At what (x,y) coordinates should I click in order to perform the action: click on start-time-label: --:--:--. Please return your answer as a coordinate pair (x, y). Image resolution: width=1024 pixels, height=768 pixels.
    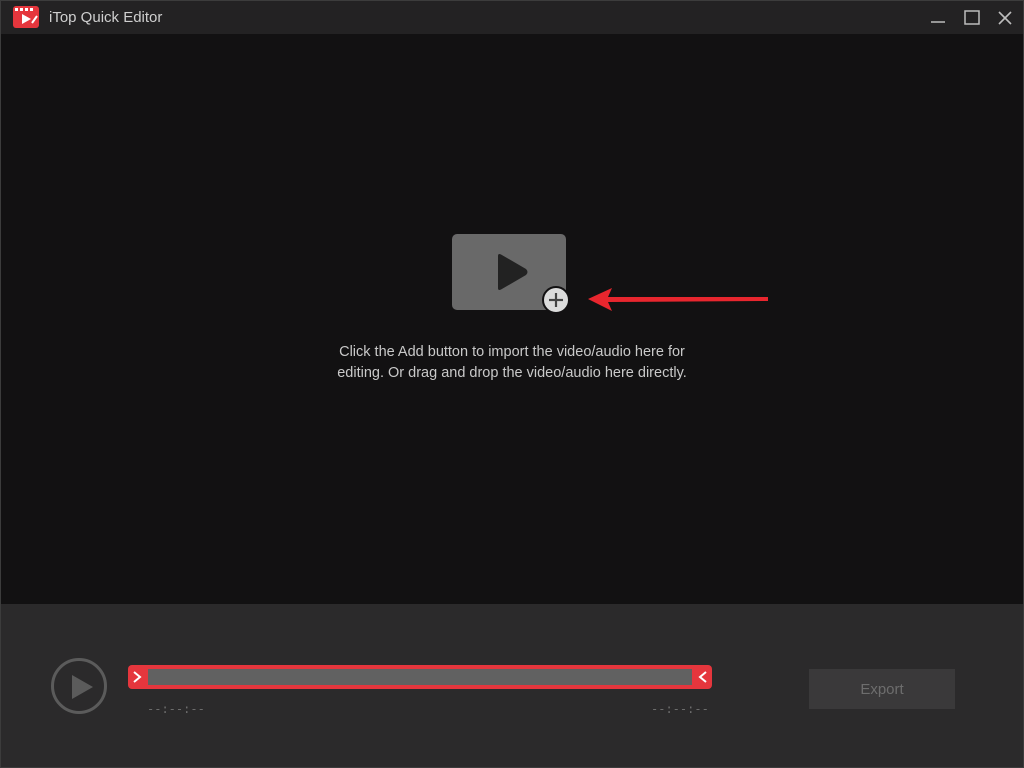
    Looking at the image, I should click on (176, 709).